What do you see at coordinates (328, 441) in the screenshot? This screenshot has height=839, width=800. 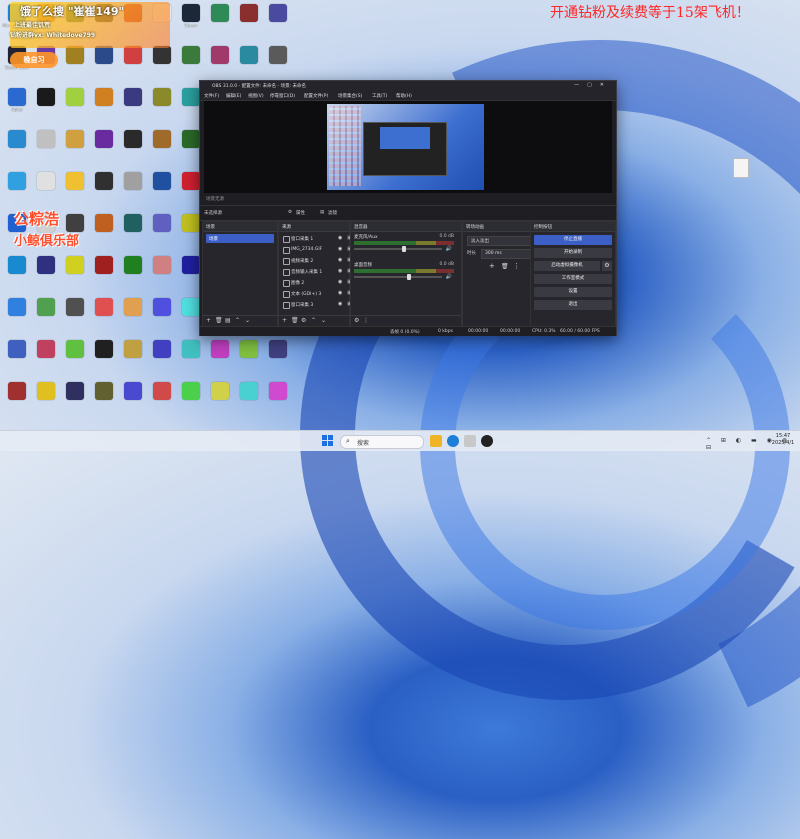 I see `windows-start-icon` at bounding box center [328, 441].